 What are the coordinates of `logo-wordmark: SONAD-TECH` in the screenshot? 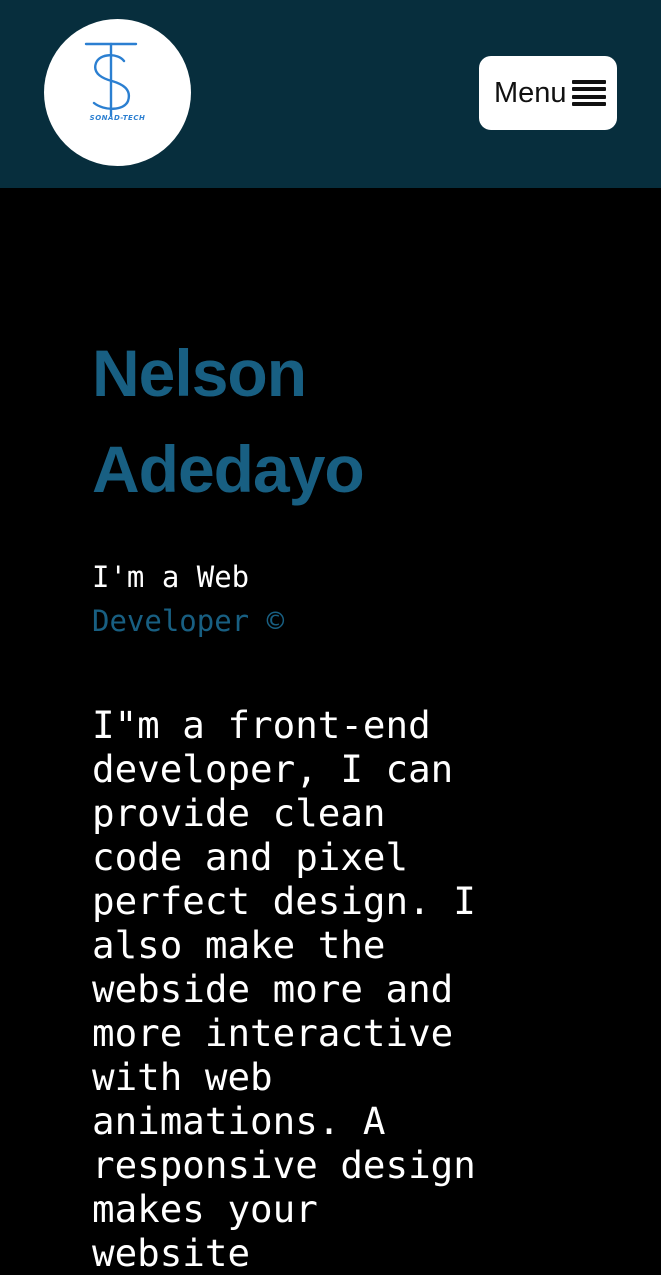 It's located at (117, 118).